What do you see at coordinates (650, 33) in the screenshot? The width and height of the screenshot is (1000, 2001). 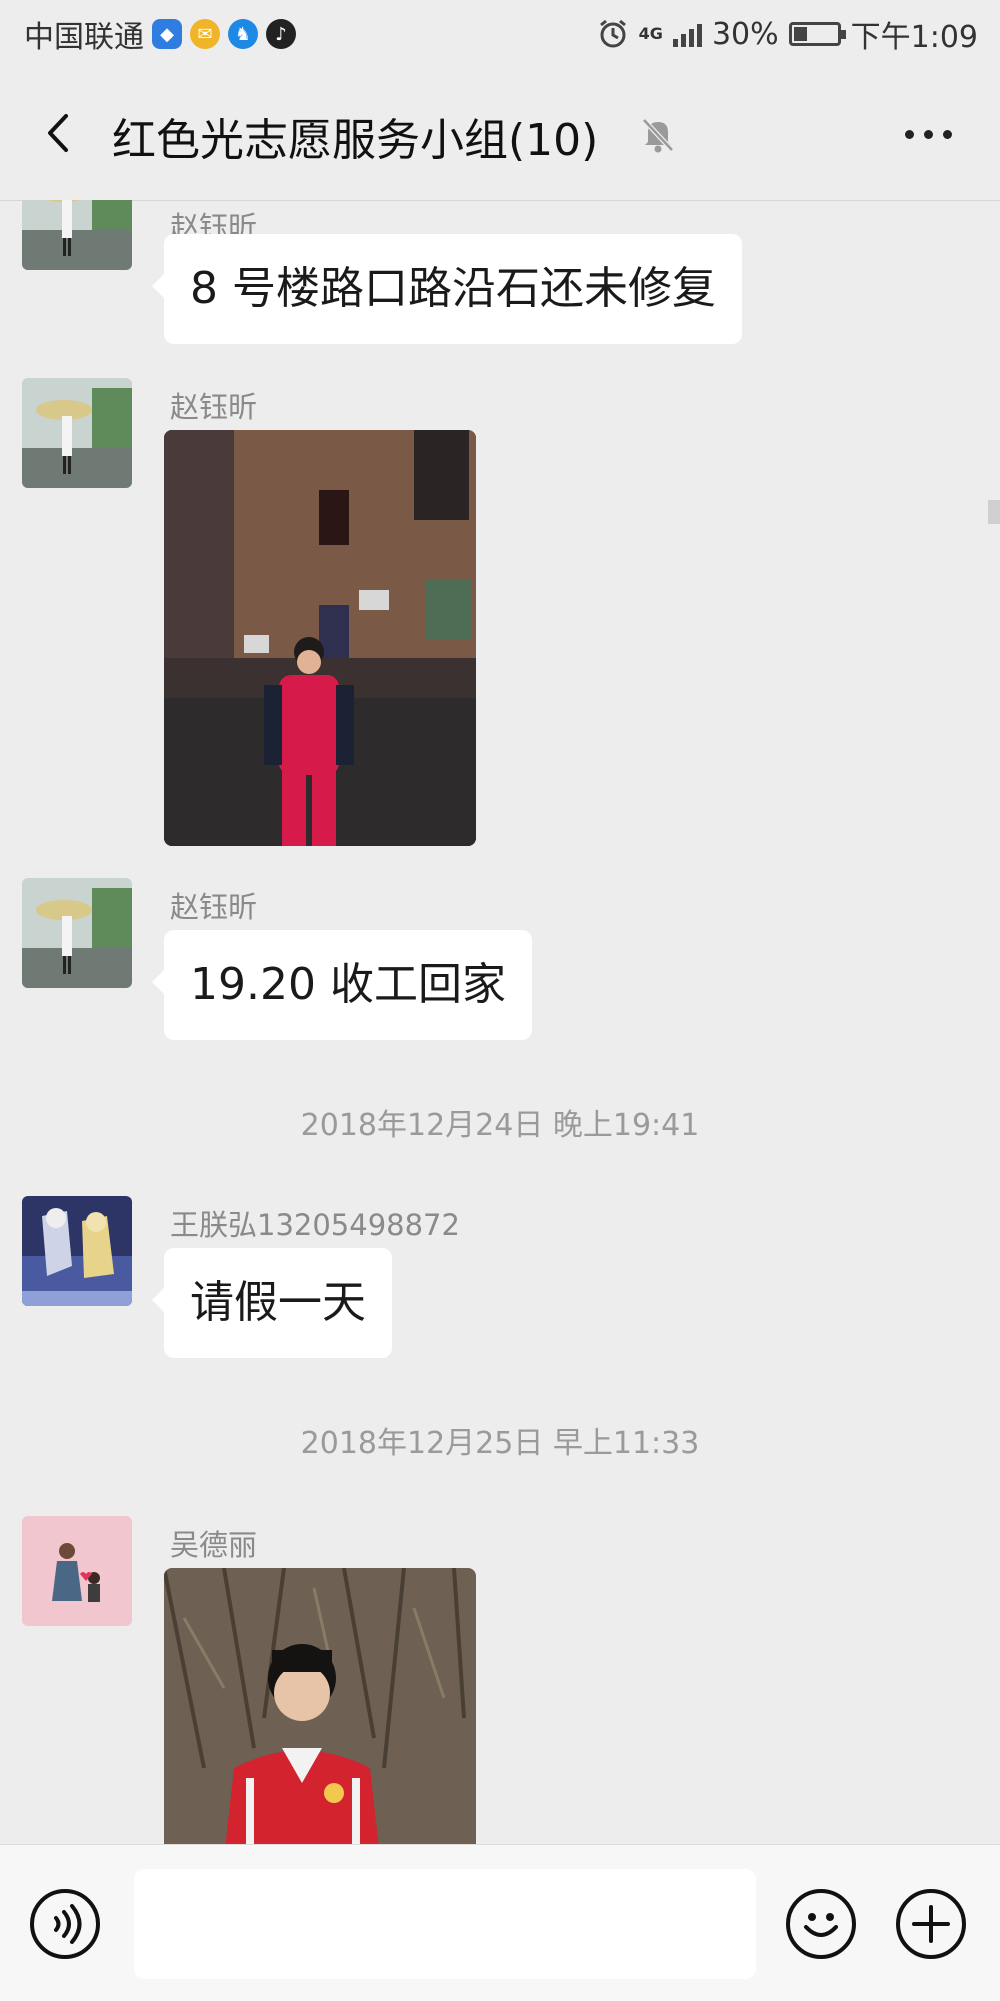 I see `network-type-label: 4G` at bounding box center [650, 33].